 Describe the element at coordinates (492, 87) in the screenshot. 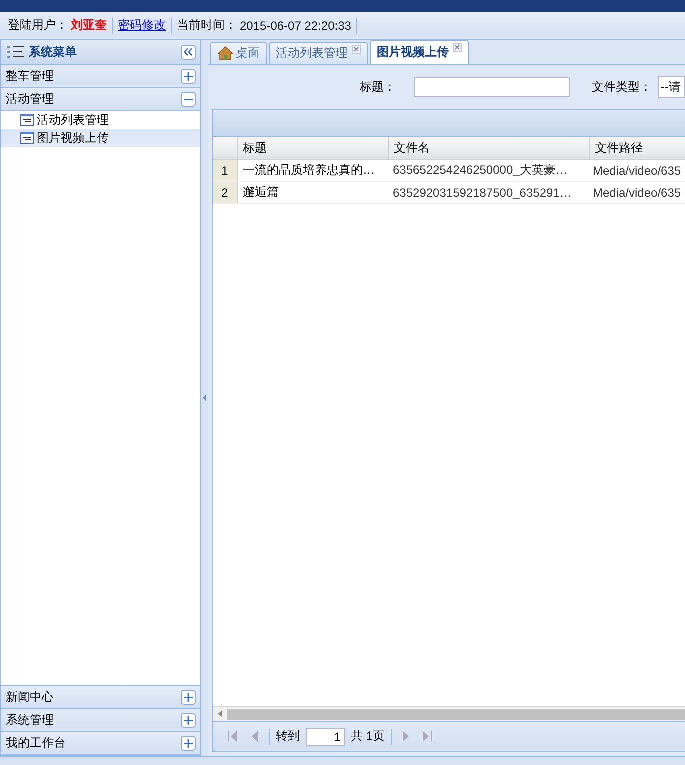

I see `title-input` at that location.